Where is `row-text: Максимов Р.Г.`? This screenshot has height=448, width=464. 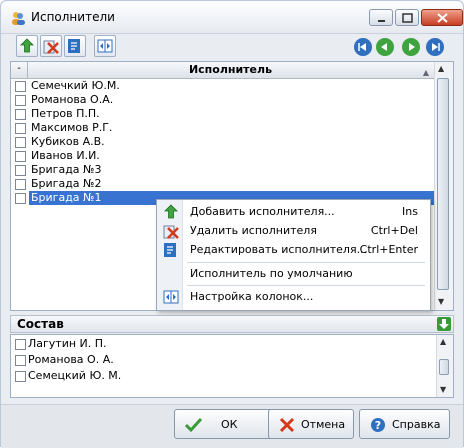
row-text: Максимов Р.Г. is located at coordinates (72, 127).